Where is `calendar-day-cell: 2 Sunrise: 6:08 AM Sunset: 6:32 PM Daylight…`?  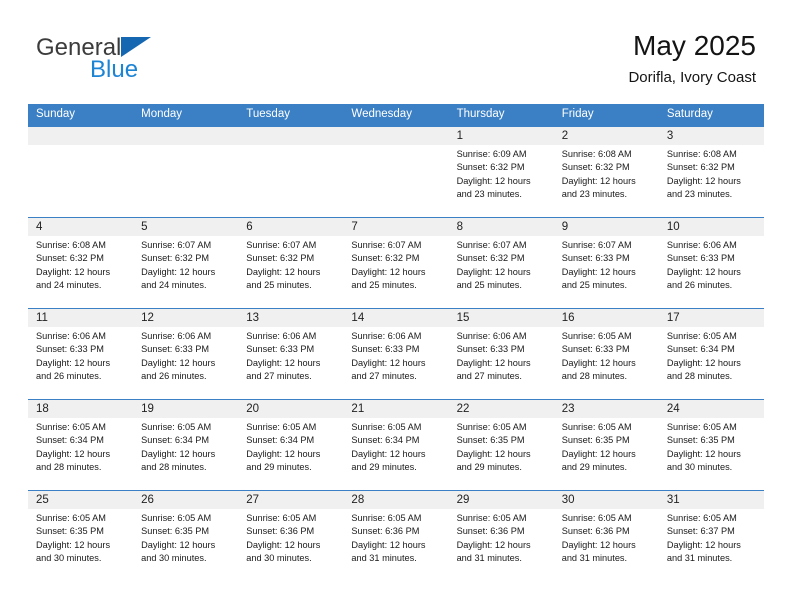 calendar-day-cell: 2 Sunrise: 6:08 AM Sunset: 6:32 PM Daylight… is located at coordinates (606, 172).